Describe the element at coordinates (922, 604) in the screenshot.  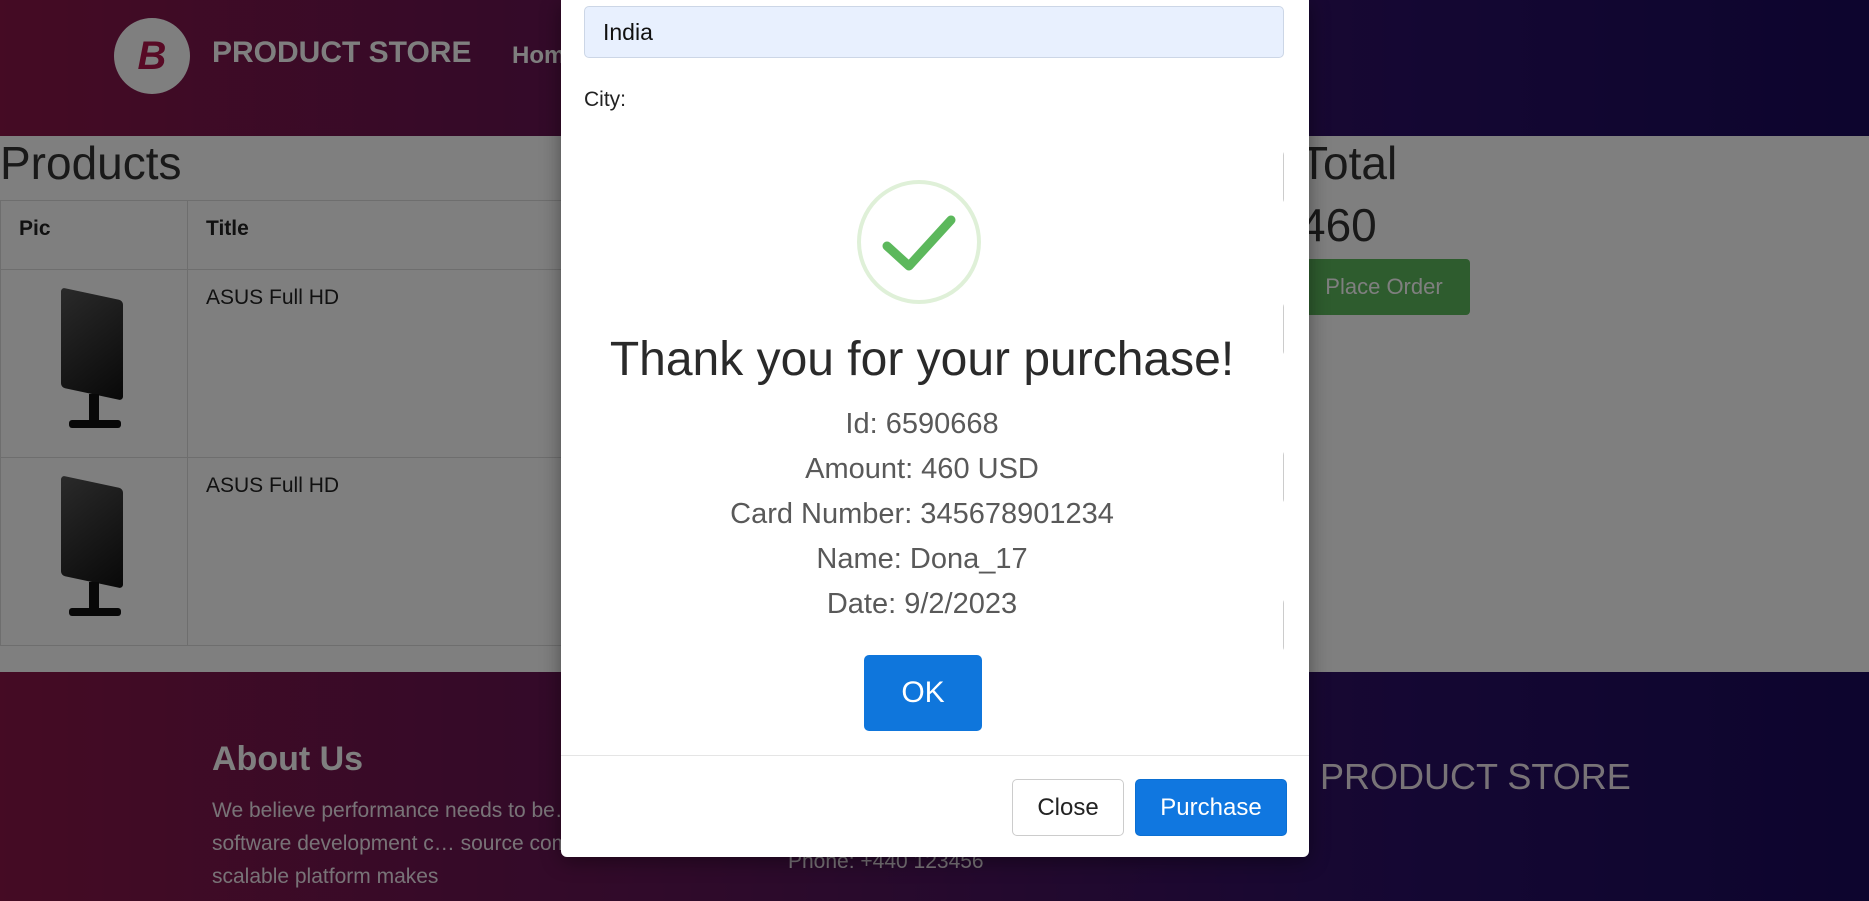
I see `order-date: Date: 9/2/2023` at that location.